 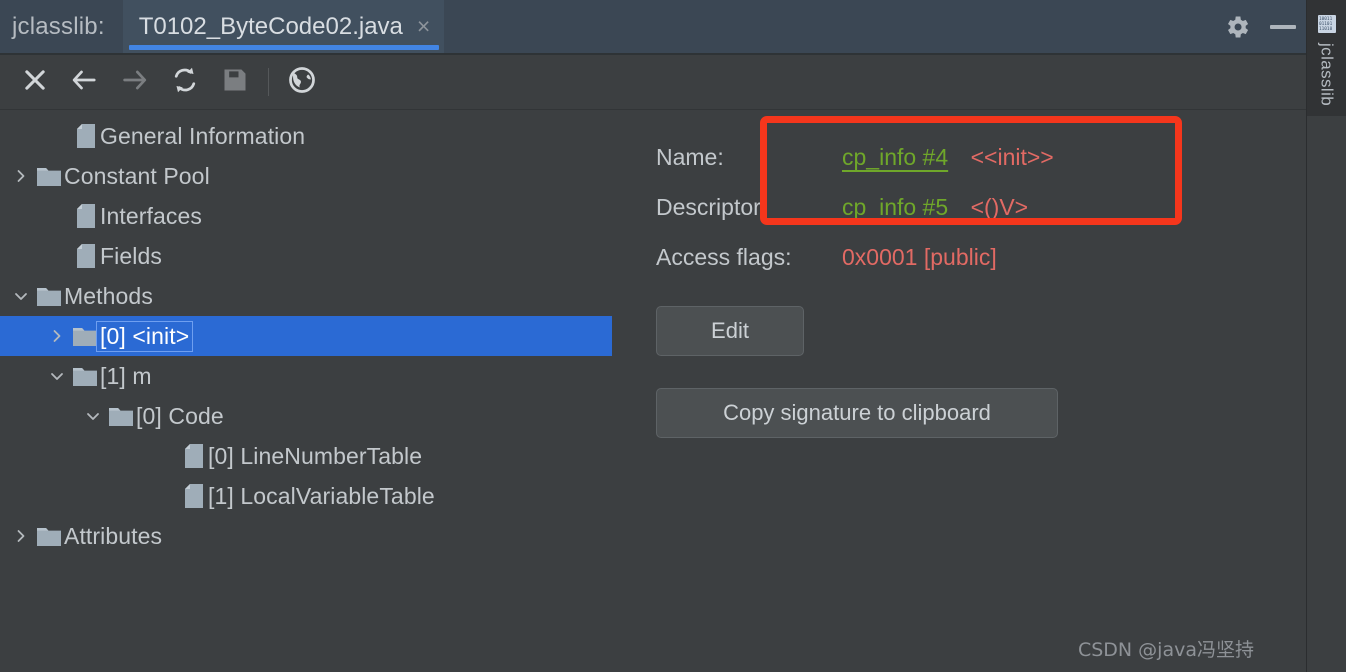 I want to click on minimize-button, so click(x=1283, y=26).